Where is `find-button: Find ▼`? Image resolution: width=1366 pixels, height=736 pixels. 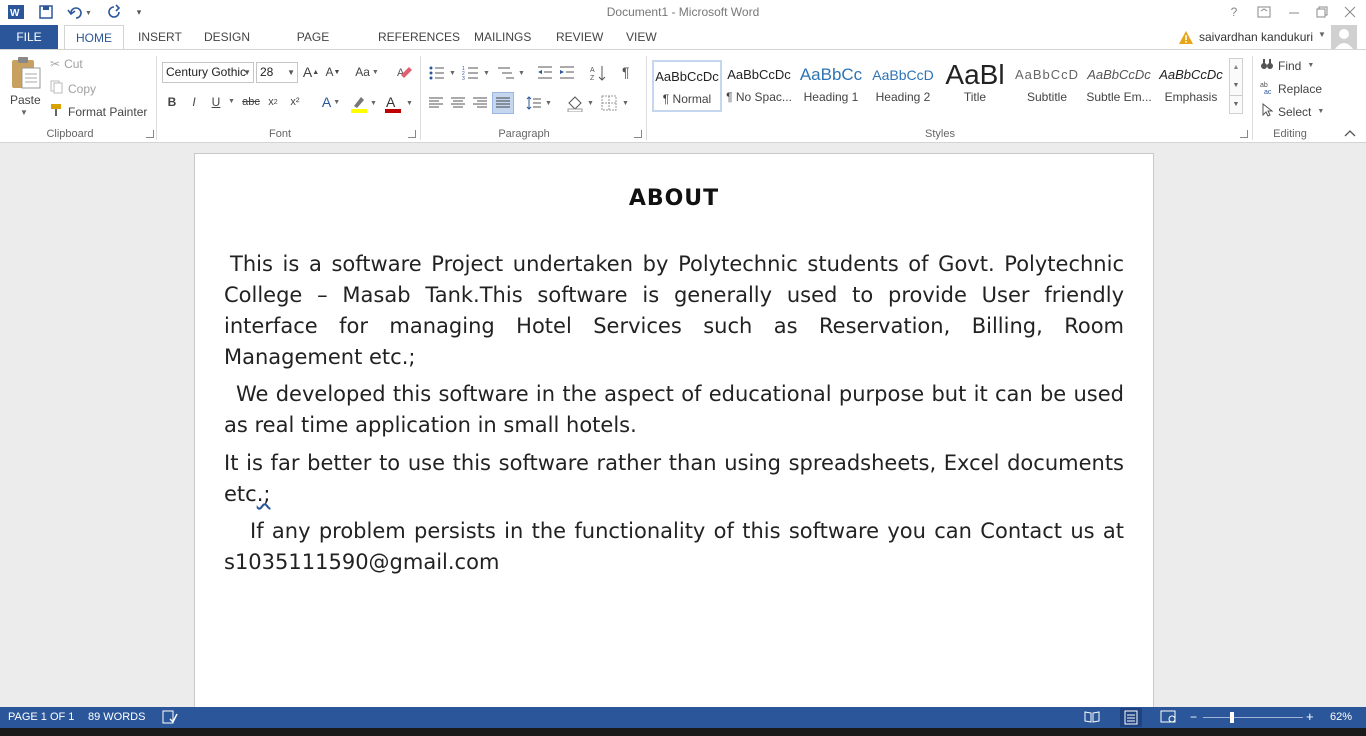
find-button: Find ▼ is located at coordinates (1287, 65).